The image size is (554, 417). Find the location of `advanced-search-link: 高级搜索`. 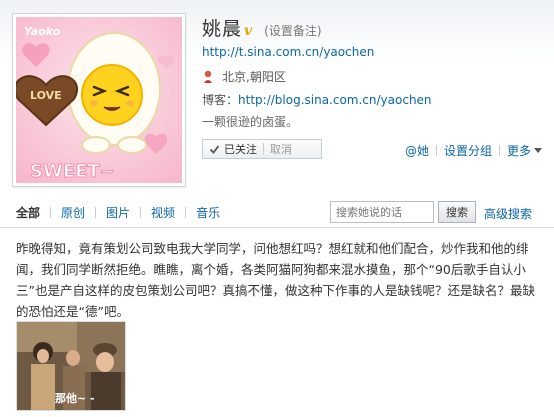

advanced-search-link: 高级搜索 is located at coordinates (508, 213).